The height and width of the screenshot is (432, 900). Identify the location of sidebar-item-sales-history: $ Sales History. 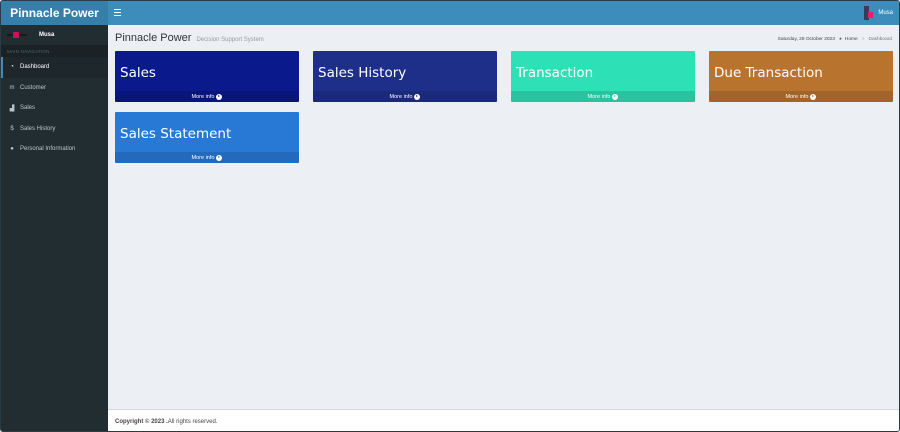
(54, 129).